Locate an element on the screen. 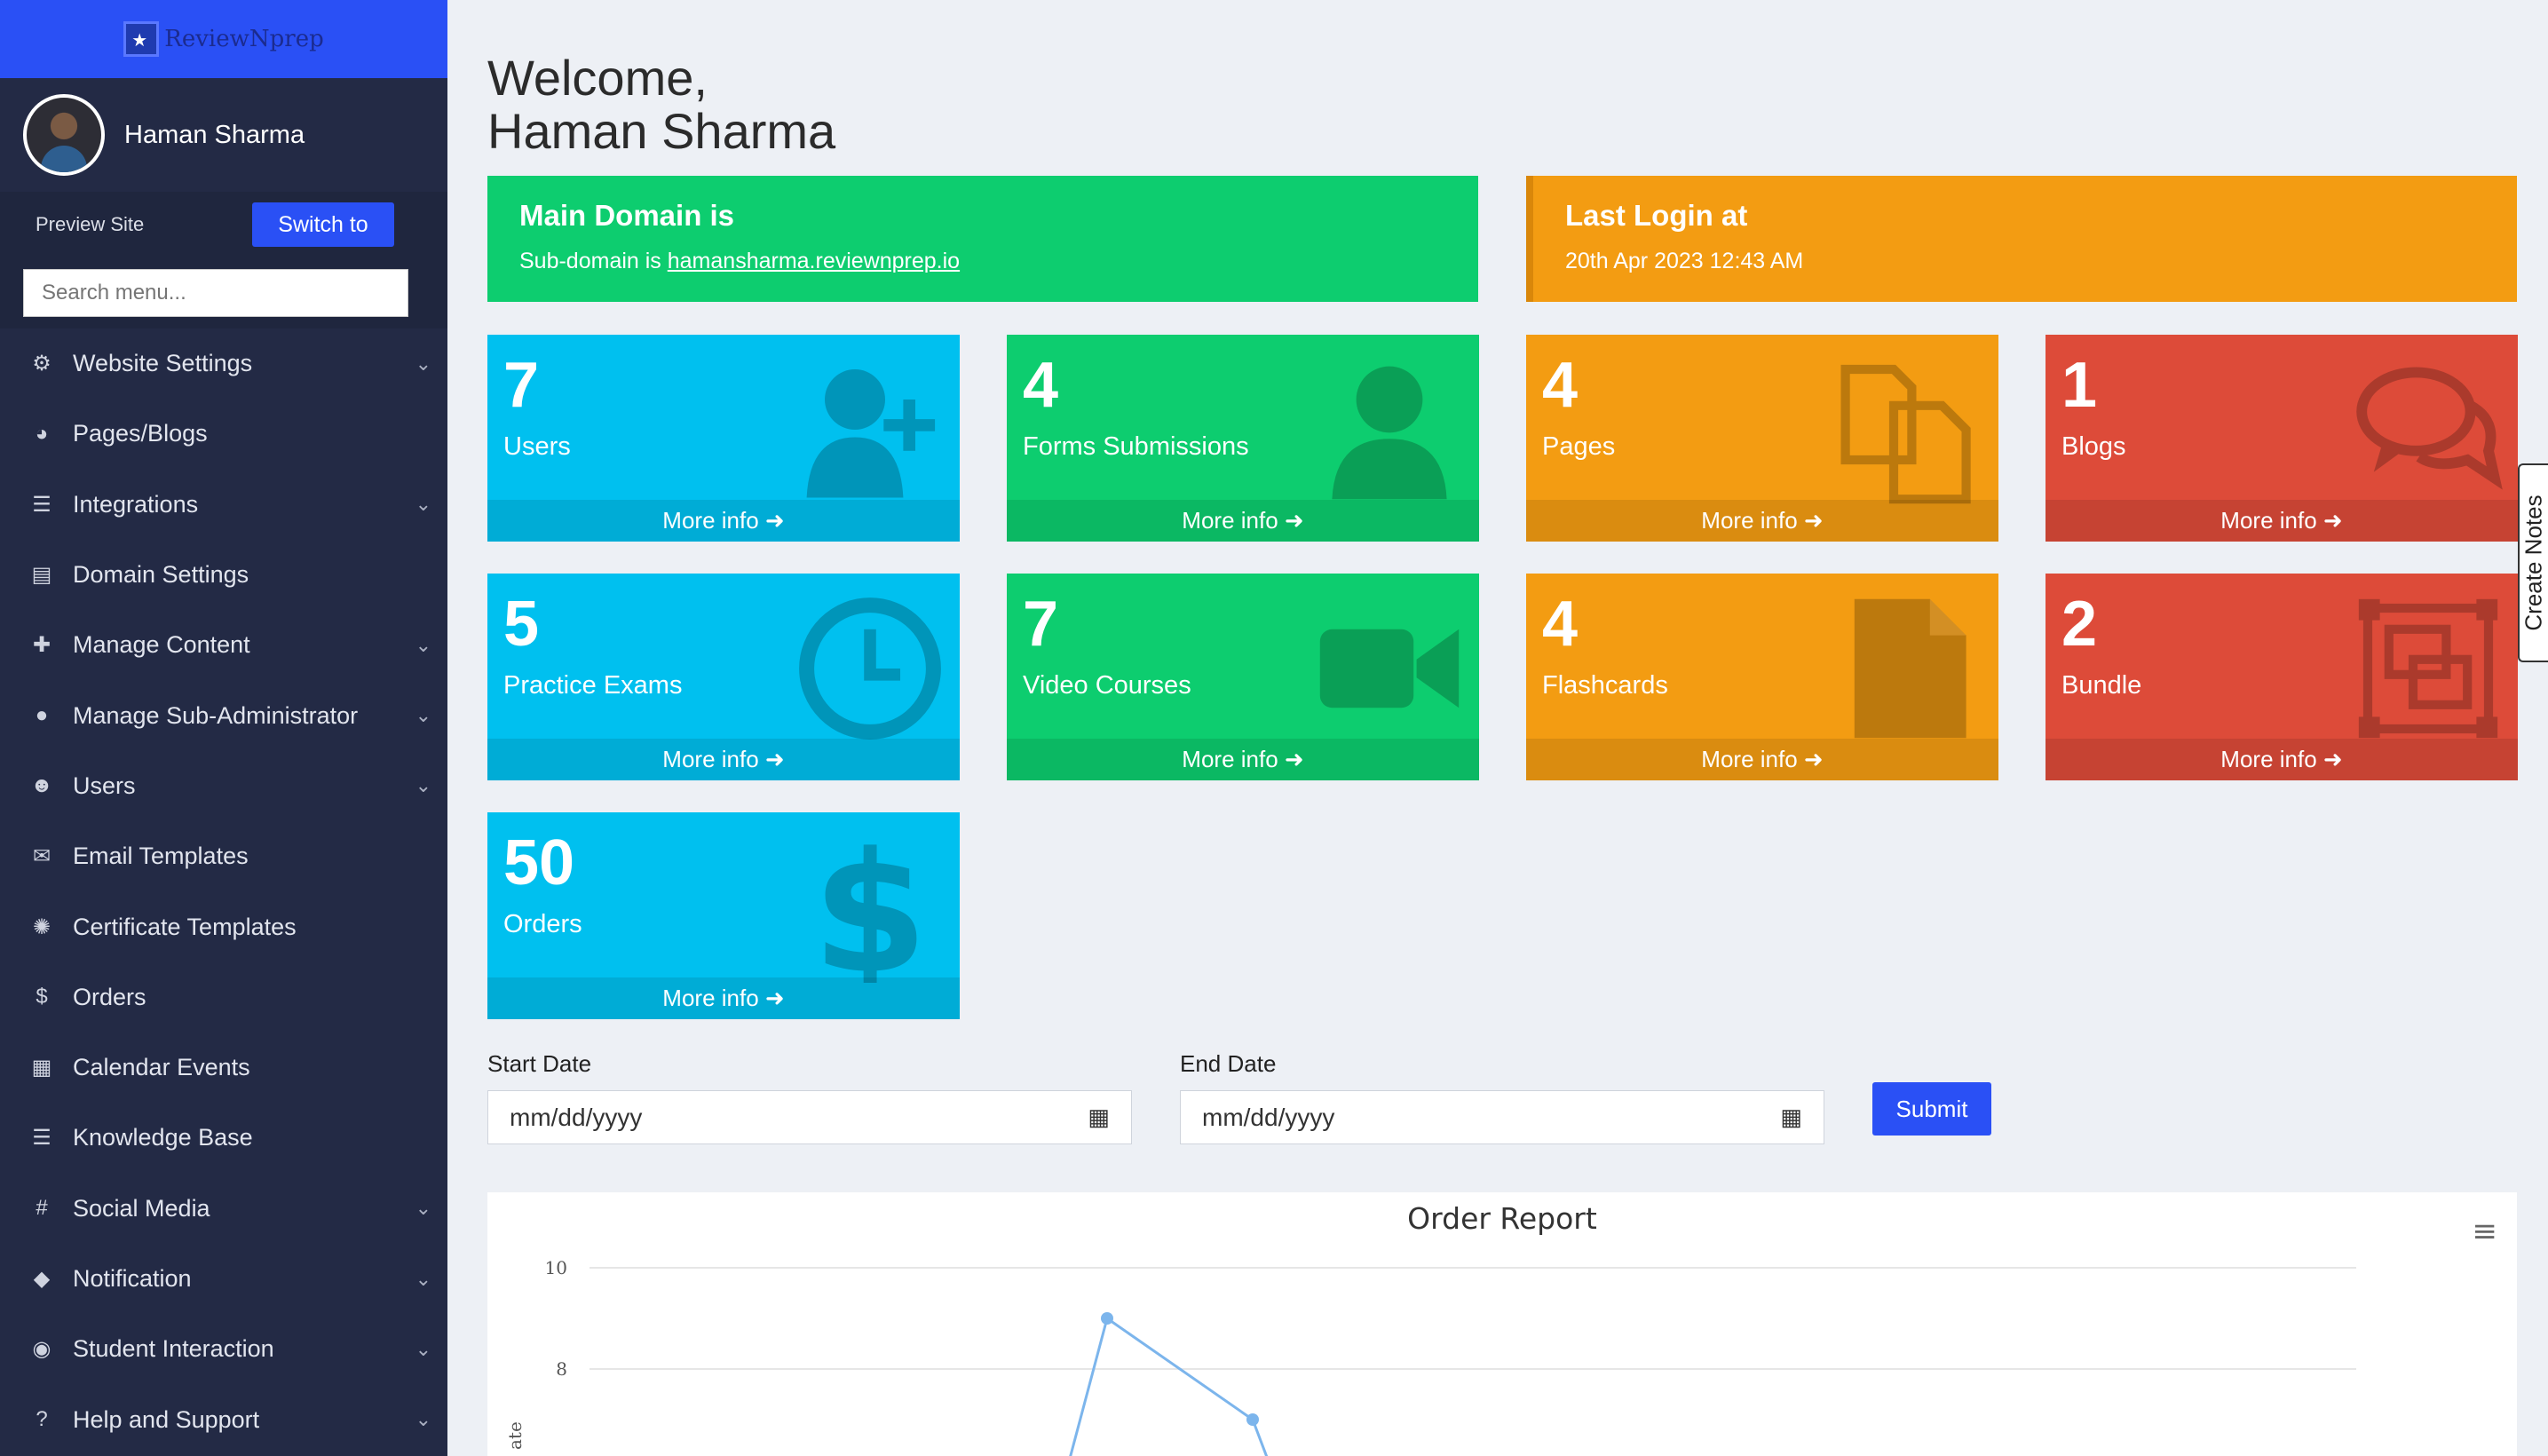 The image size is (2548, 1456). profile-name: Haman Sharma is located at coordinates (214, 134).